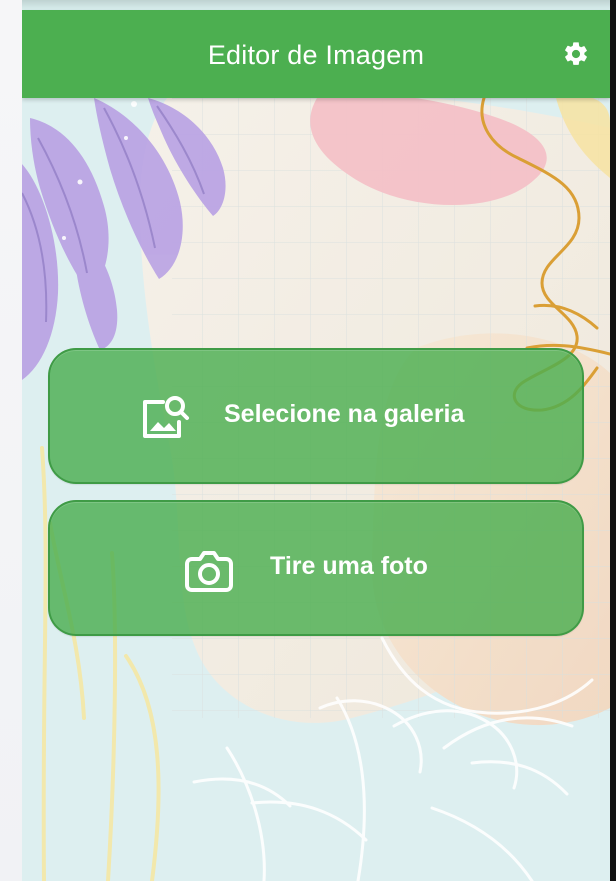 This screenshot has width=616, height=881. What do you see at coordinates (166, 417) in the screenshot?
I see `image-search-icon` at bounding box center [166, 417].